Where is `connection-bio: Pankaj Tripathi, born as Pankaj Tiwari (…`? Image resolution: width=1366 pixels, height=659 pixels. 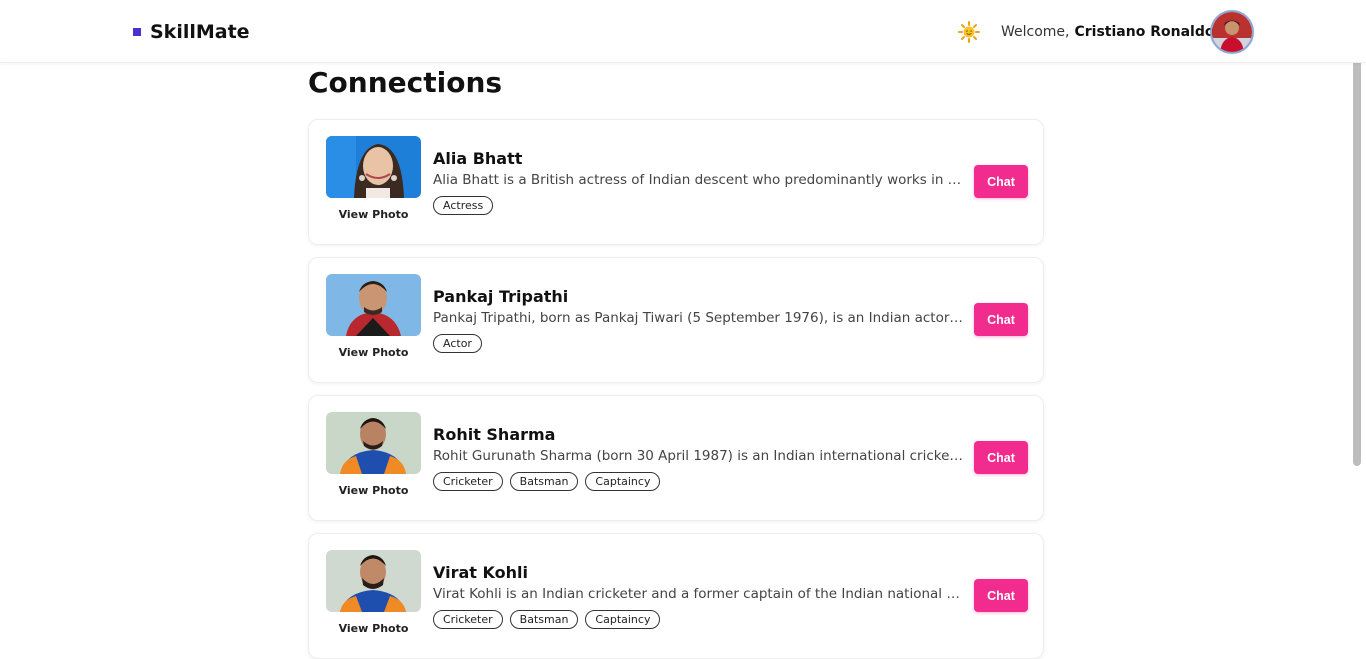 connection-bio: Pankaj Tripathi, born as Pankaj Tiwari (… is located at coordinates (698, 318).